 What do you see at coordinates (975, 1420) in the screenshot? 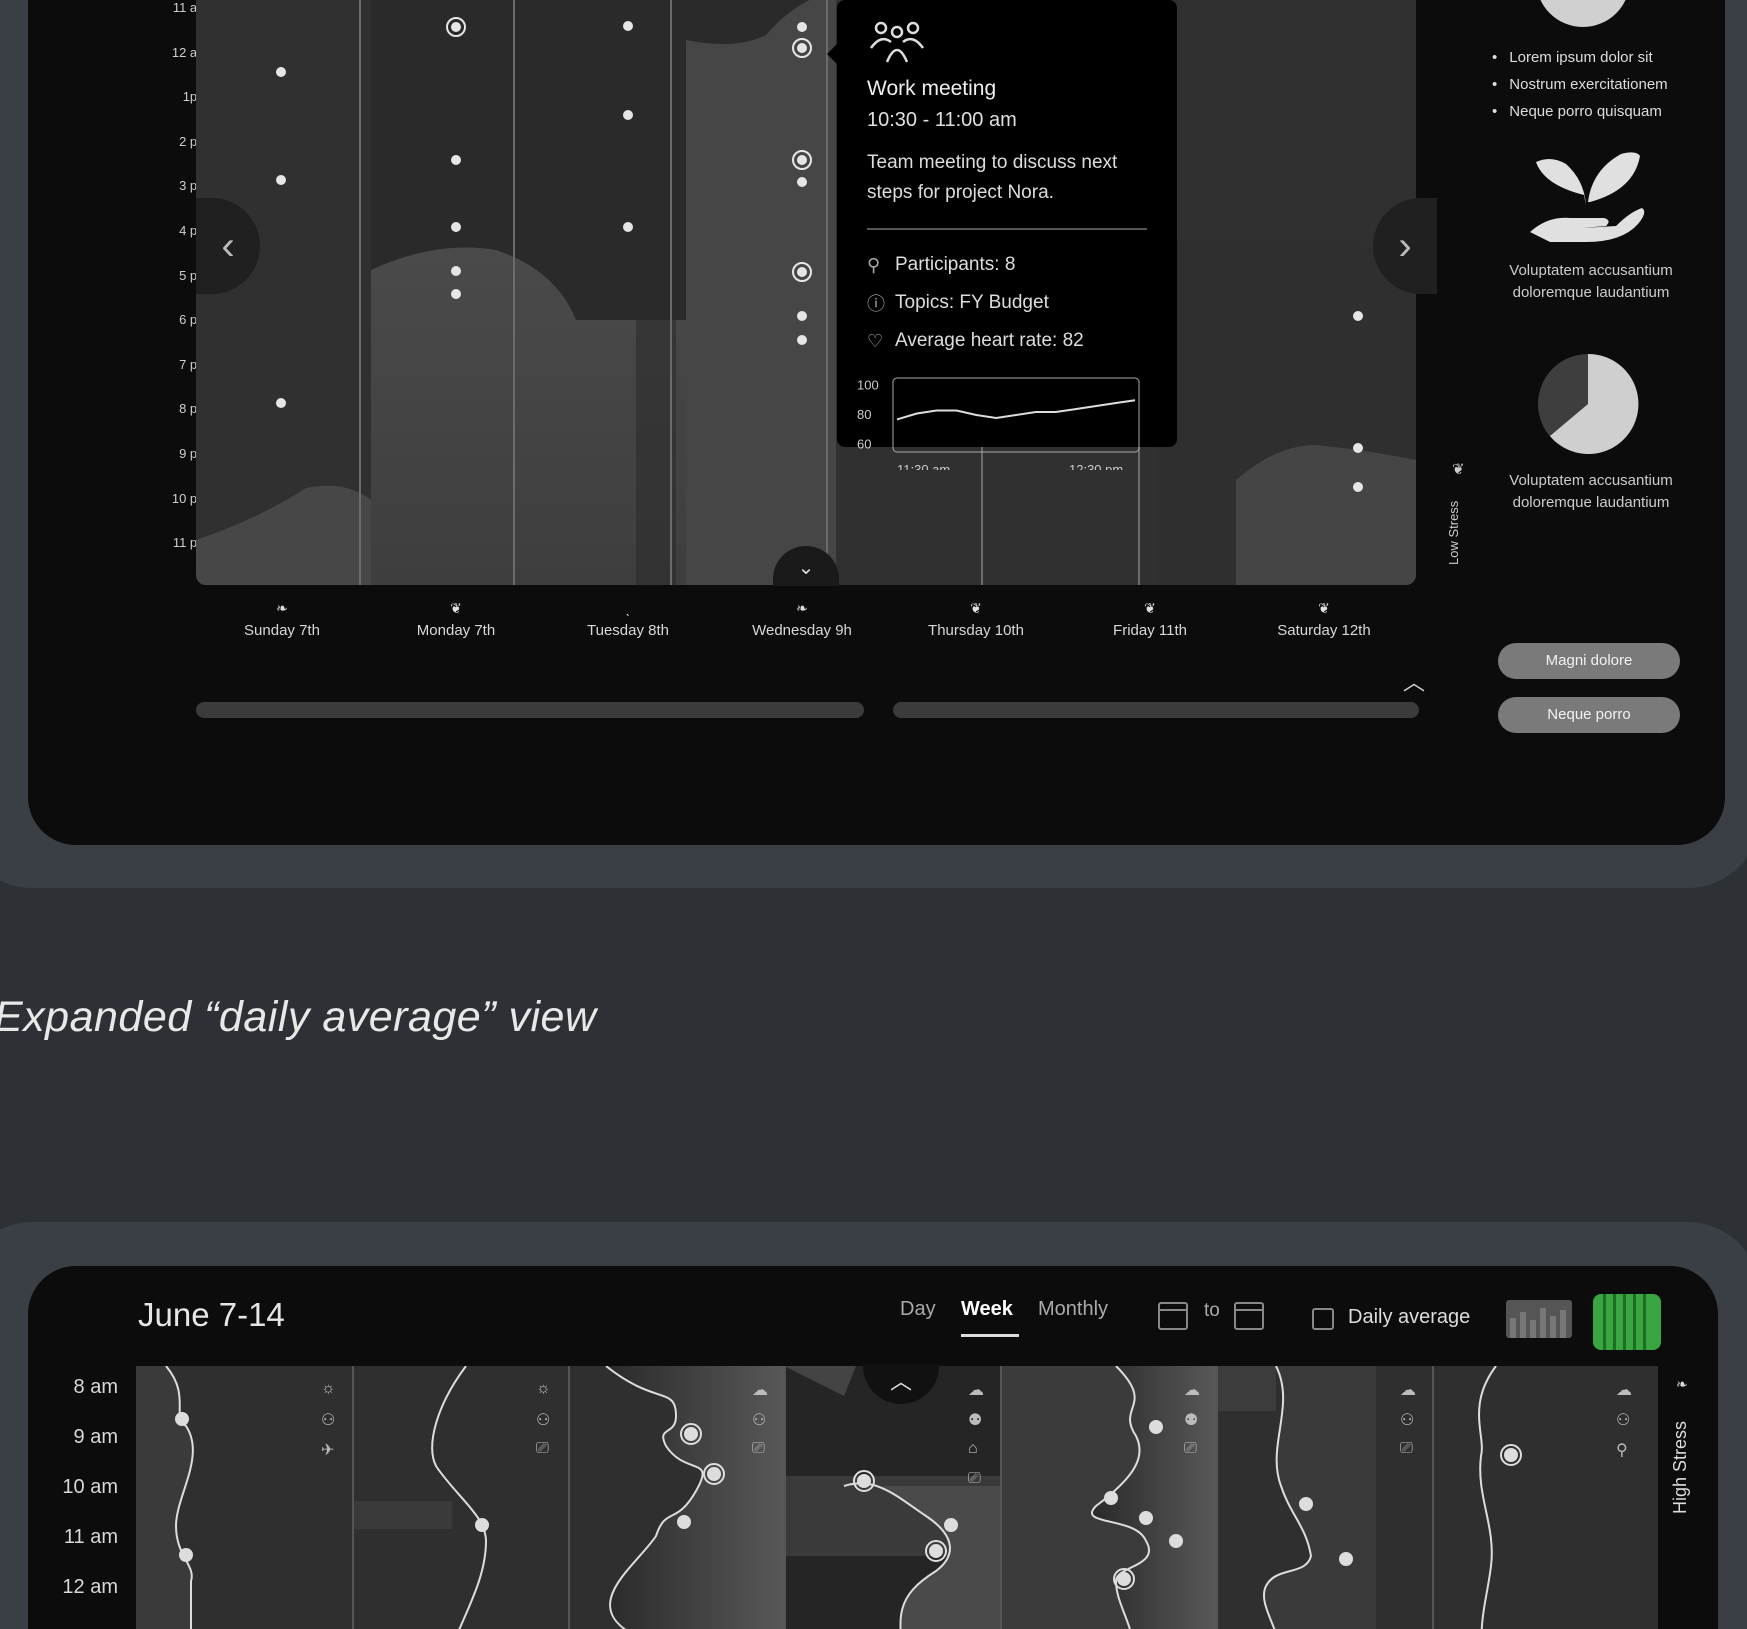
I see `group-icon: ⚉` at bounding box center [975, 1420].